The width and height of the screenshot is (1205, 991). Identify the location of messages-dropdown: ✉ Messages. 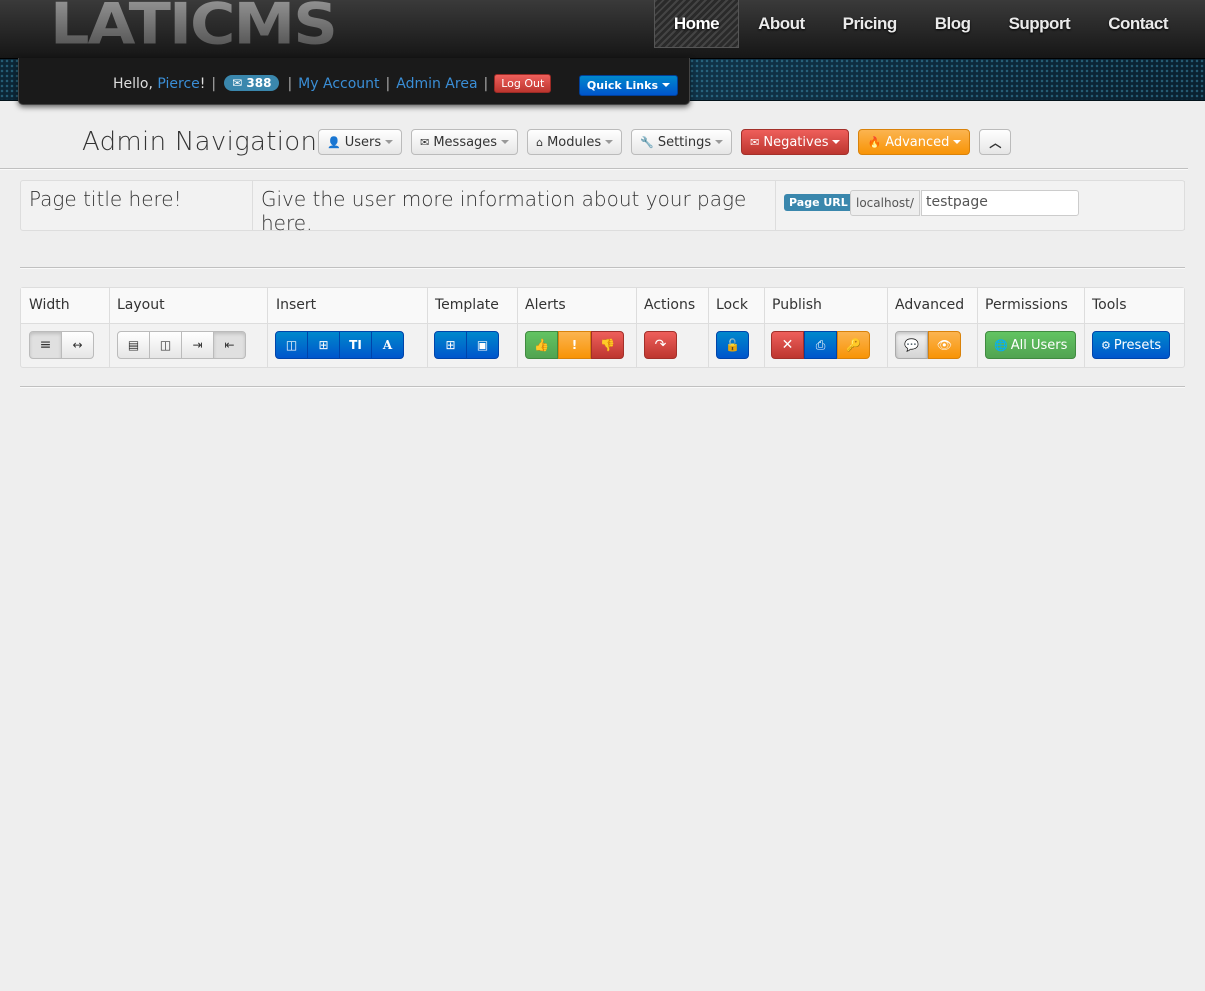
(465, 142).